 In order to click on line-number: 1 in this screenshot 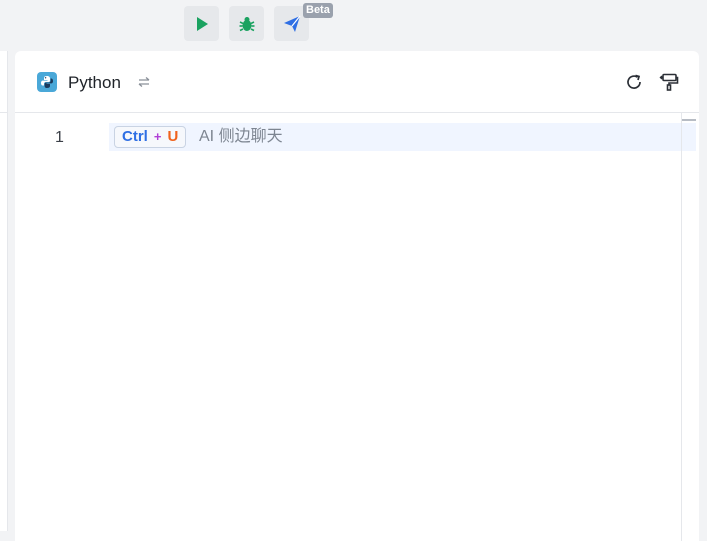, I will do `click(59, 137)`.